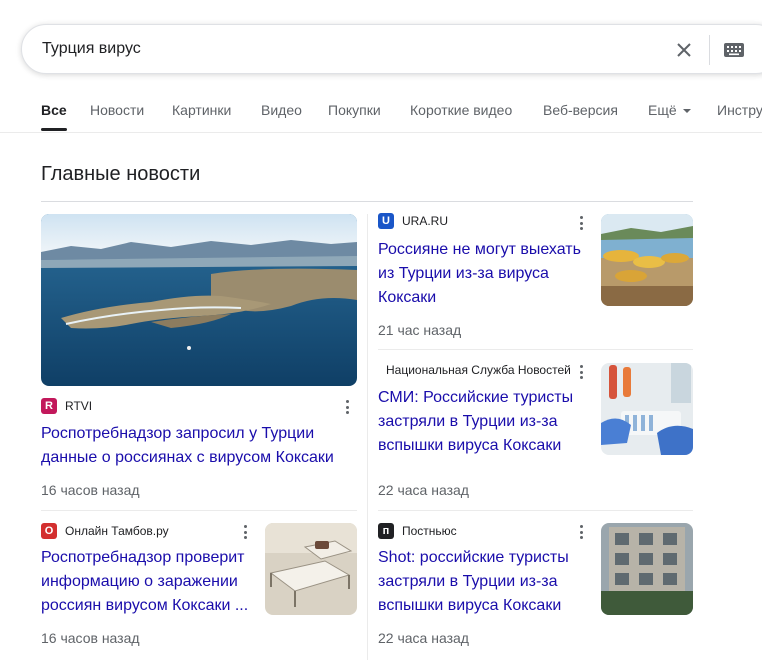  I want to click on news-image-lab, so click(647, 409).